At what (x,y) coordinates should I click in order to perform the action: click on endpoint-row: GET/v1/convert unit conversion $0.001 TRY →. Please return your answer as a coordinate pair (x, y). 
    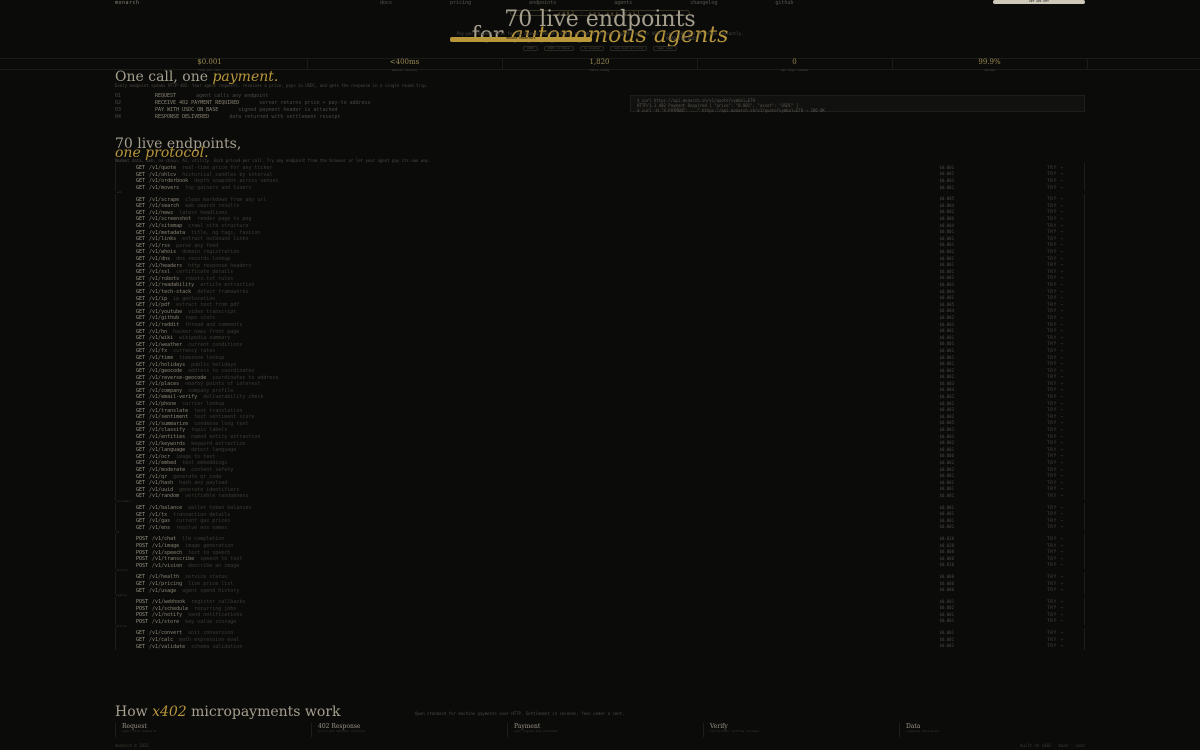
    Looking at the image, I should click on (600, 633).